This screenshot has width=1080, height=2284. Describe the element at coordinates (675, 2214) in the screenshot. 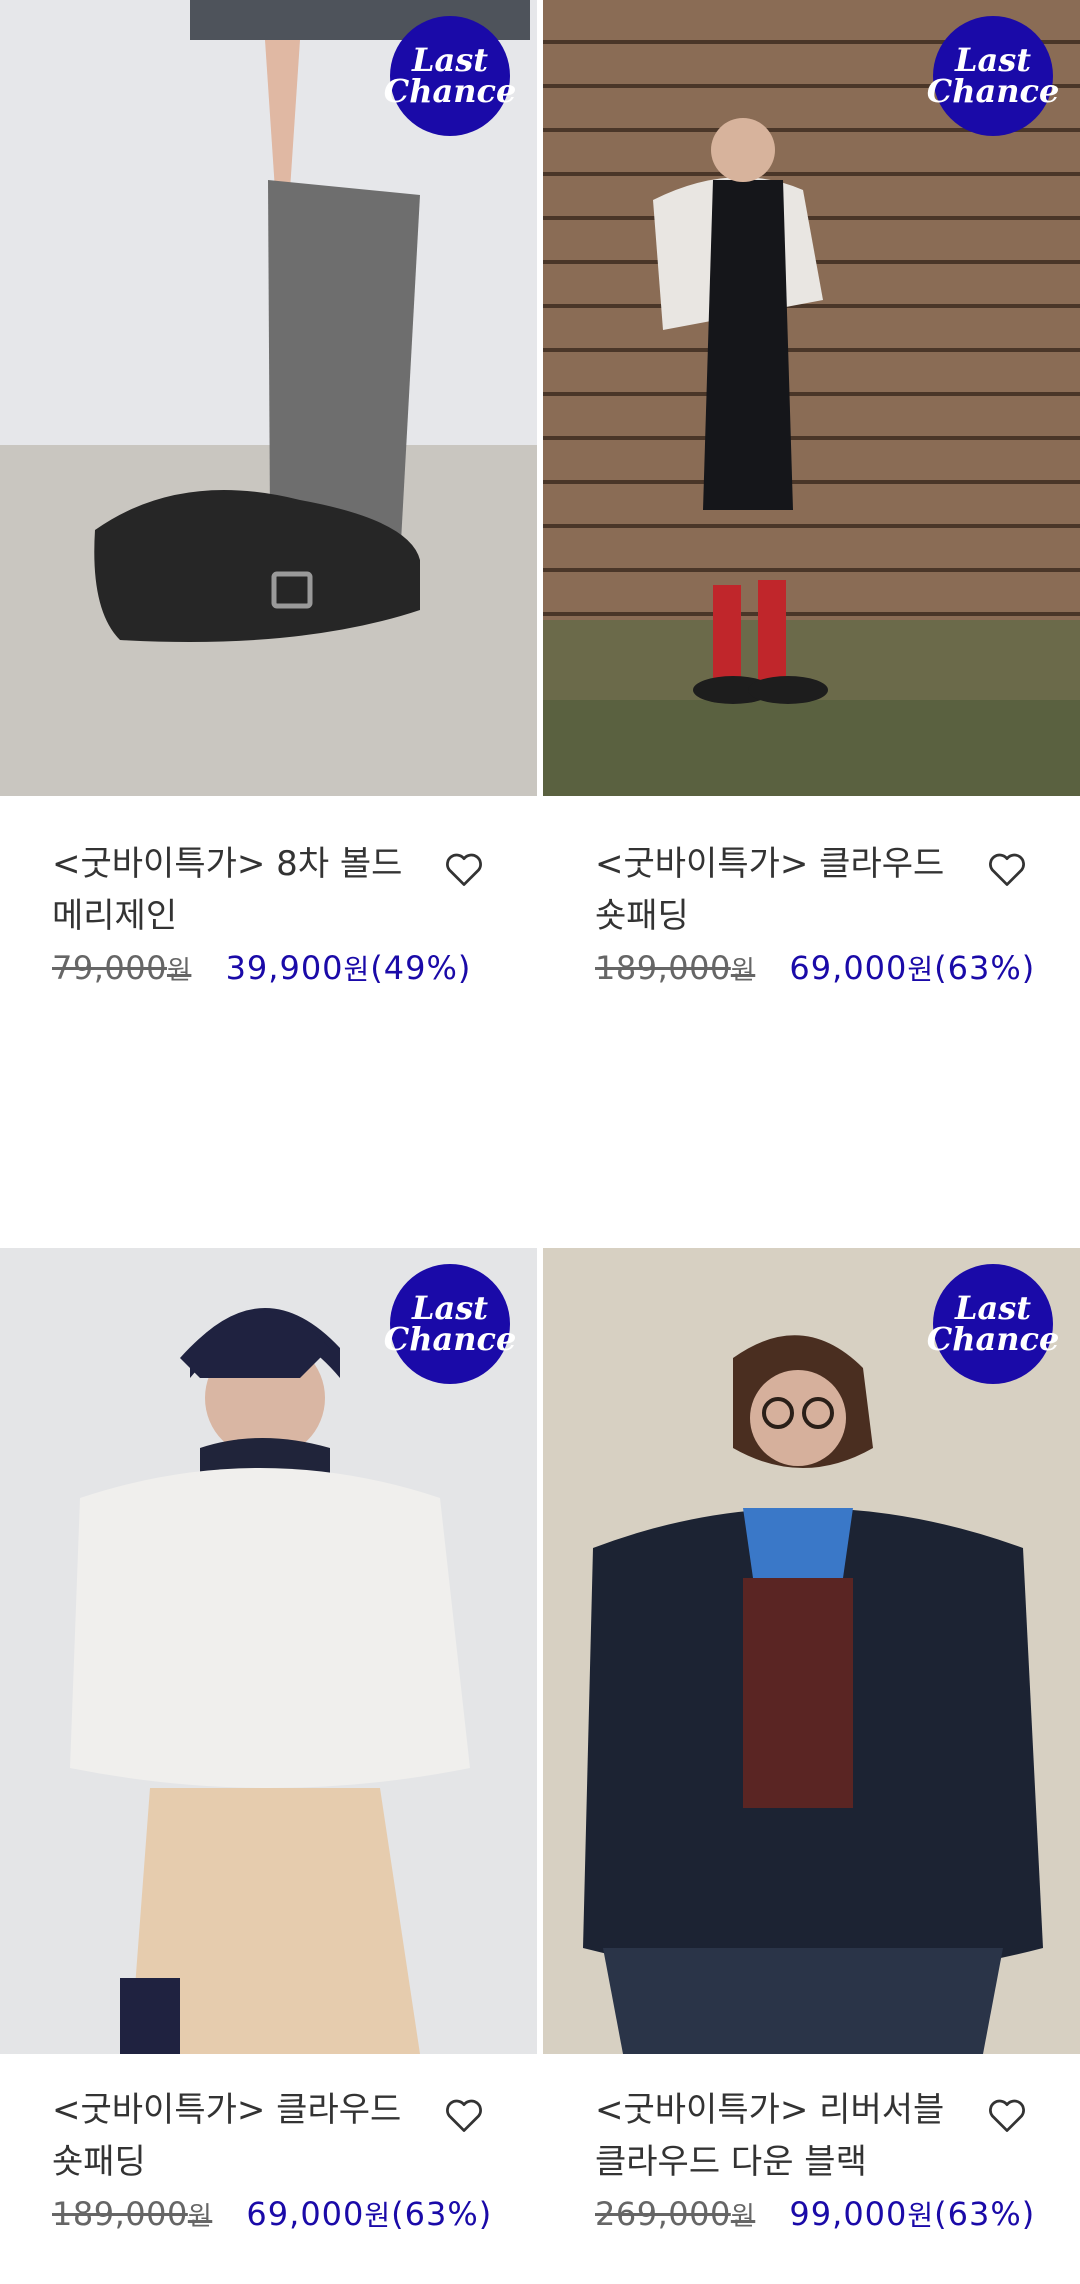

I see `original-price: 269,000원` at that location.